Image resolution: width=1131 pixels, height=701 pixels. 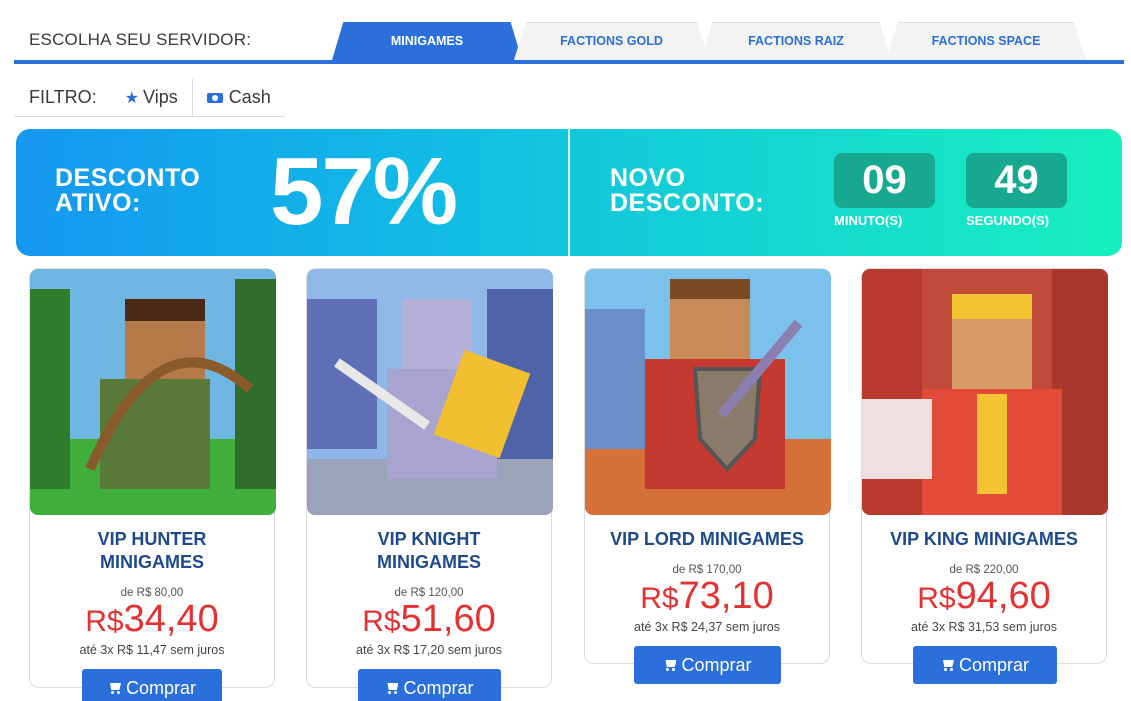 What do you see at coordinates (152, 650) in the screenshot?
I see `product-installments: até 3x R$ 11,47 sem juros` at bounding box center [152, 650].